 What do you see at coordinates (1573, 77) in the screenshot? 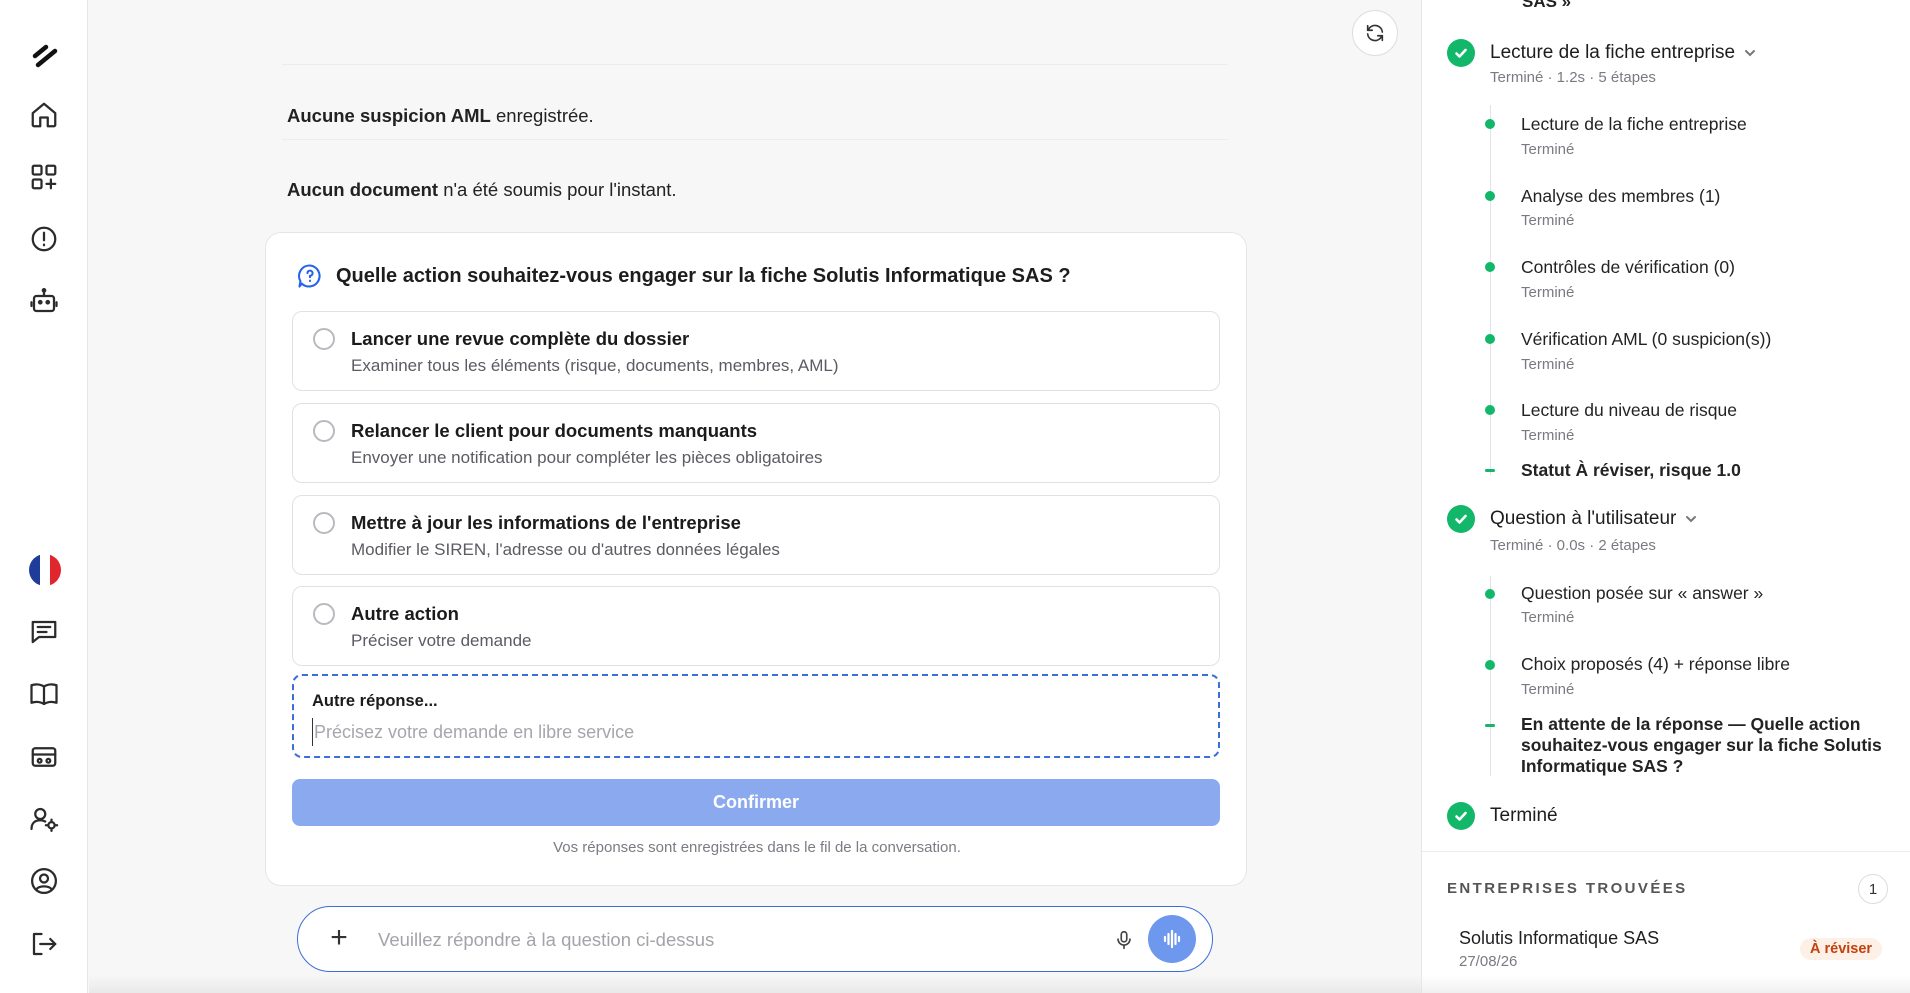
I see `step-meta: Terminé · 1.2s · 5 étapes` at bounding box center [1573, 77].